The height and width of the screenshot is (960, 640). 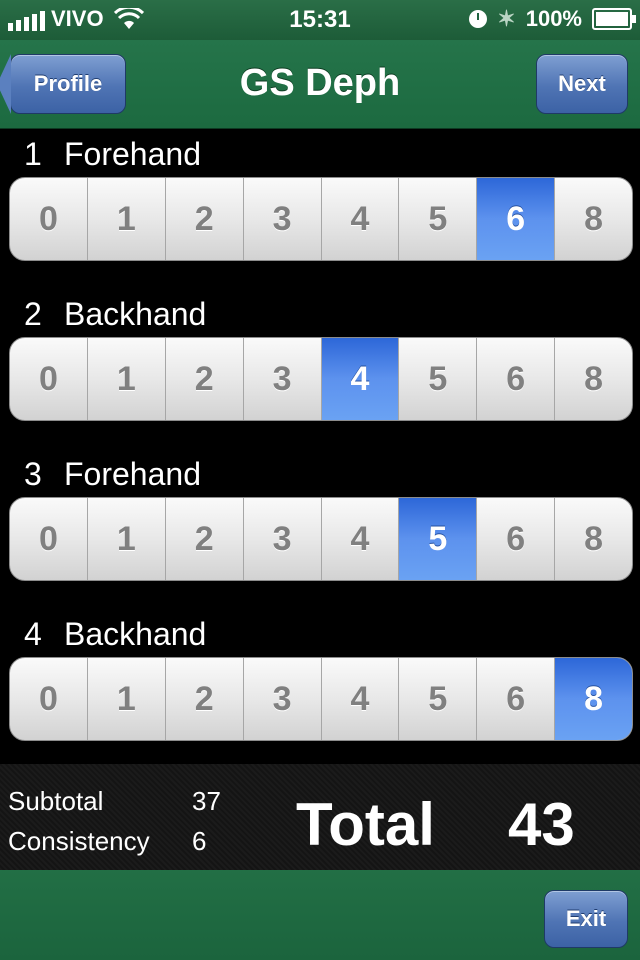 I want to click on status-right: ✶ 100%, so click(x=552, y=19).